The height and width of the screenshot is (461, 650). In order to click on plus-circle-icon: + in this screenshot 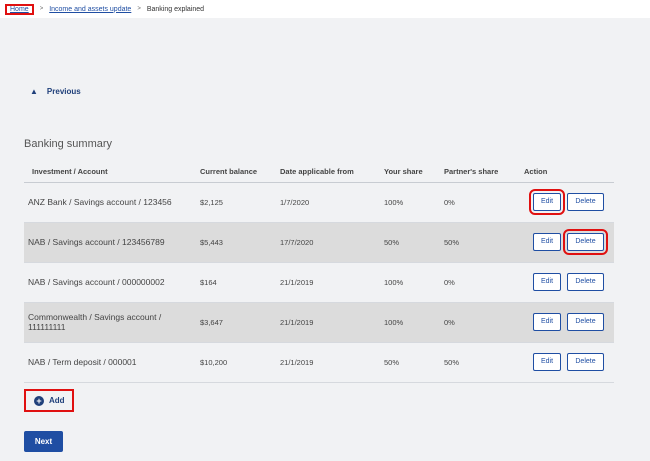, I will do `click(39, 400)`.